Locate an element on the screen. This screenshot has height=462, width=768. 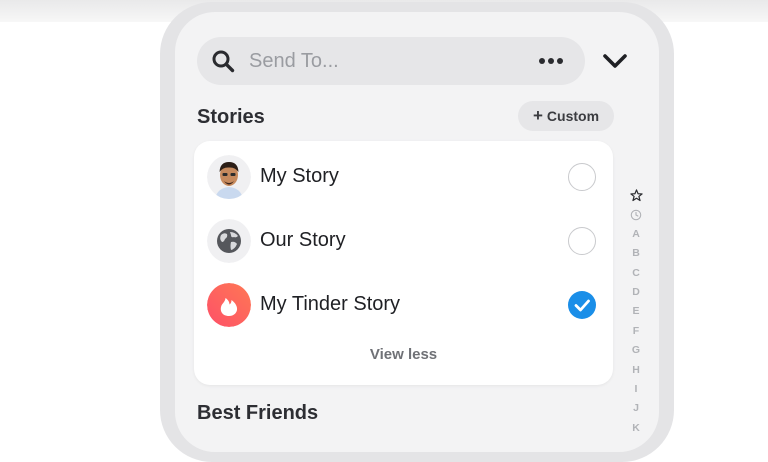
select-checkbox-checked is located at coordinates (582, 305).